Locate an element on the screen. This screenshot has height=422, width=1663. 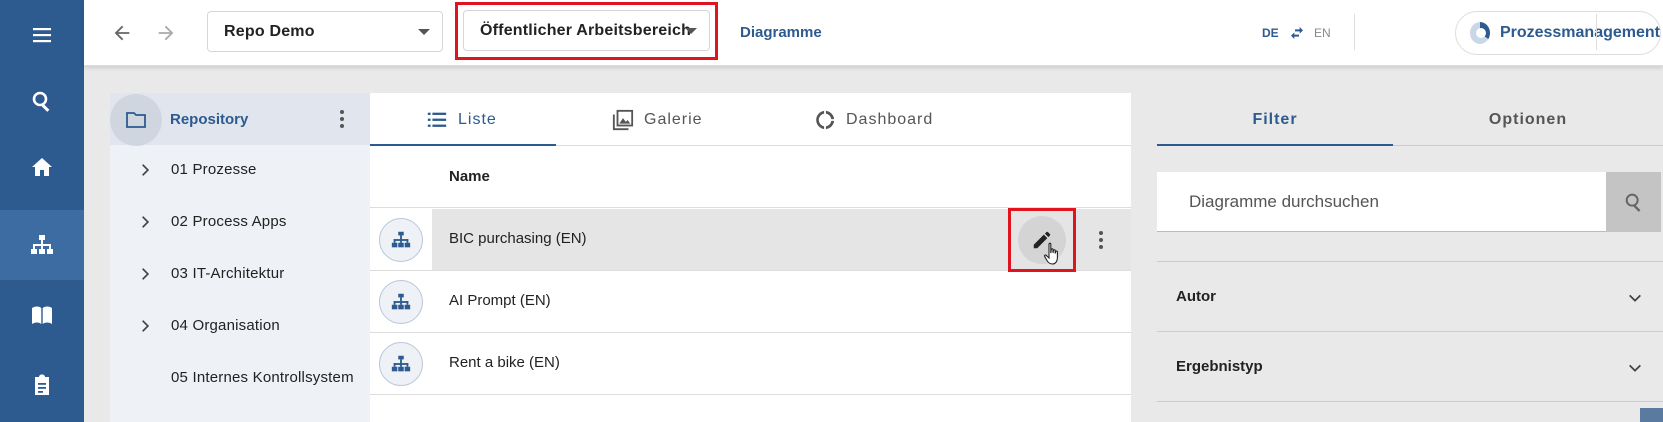
table-row: Rent a bike (EN) is located at coordinates (750, 364).